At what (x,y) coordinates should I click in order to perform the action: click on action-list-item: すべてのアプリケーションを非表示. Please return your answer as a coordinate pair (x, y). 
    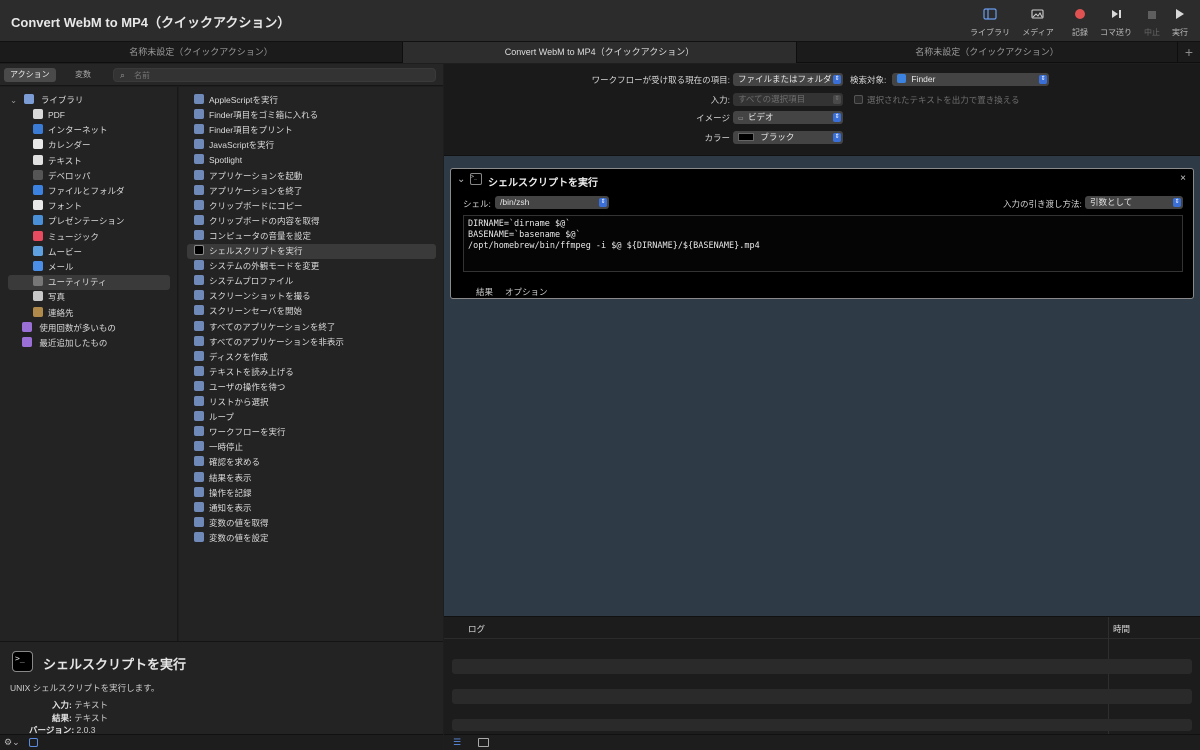
    Looking at the image, I should click on (311, 342).